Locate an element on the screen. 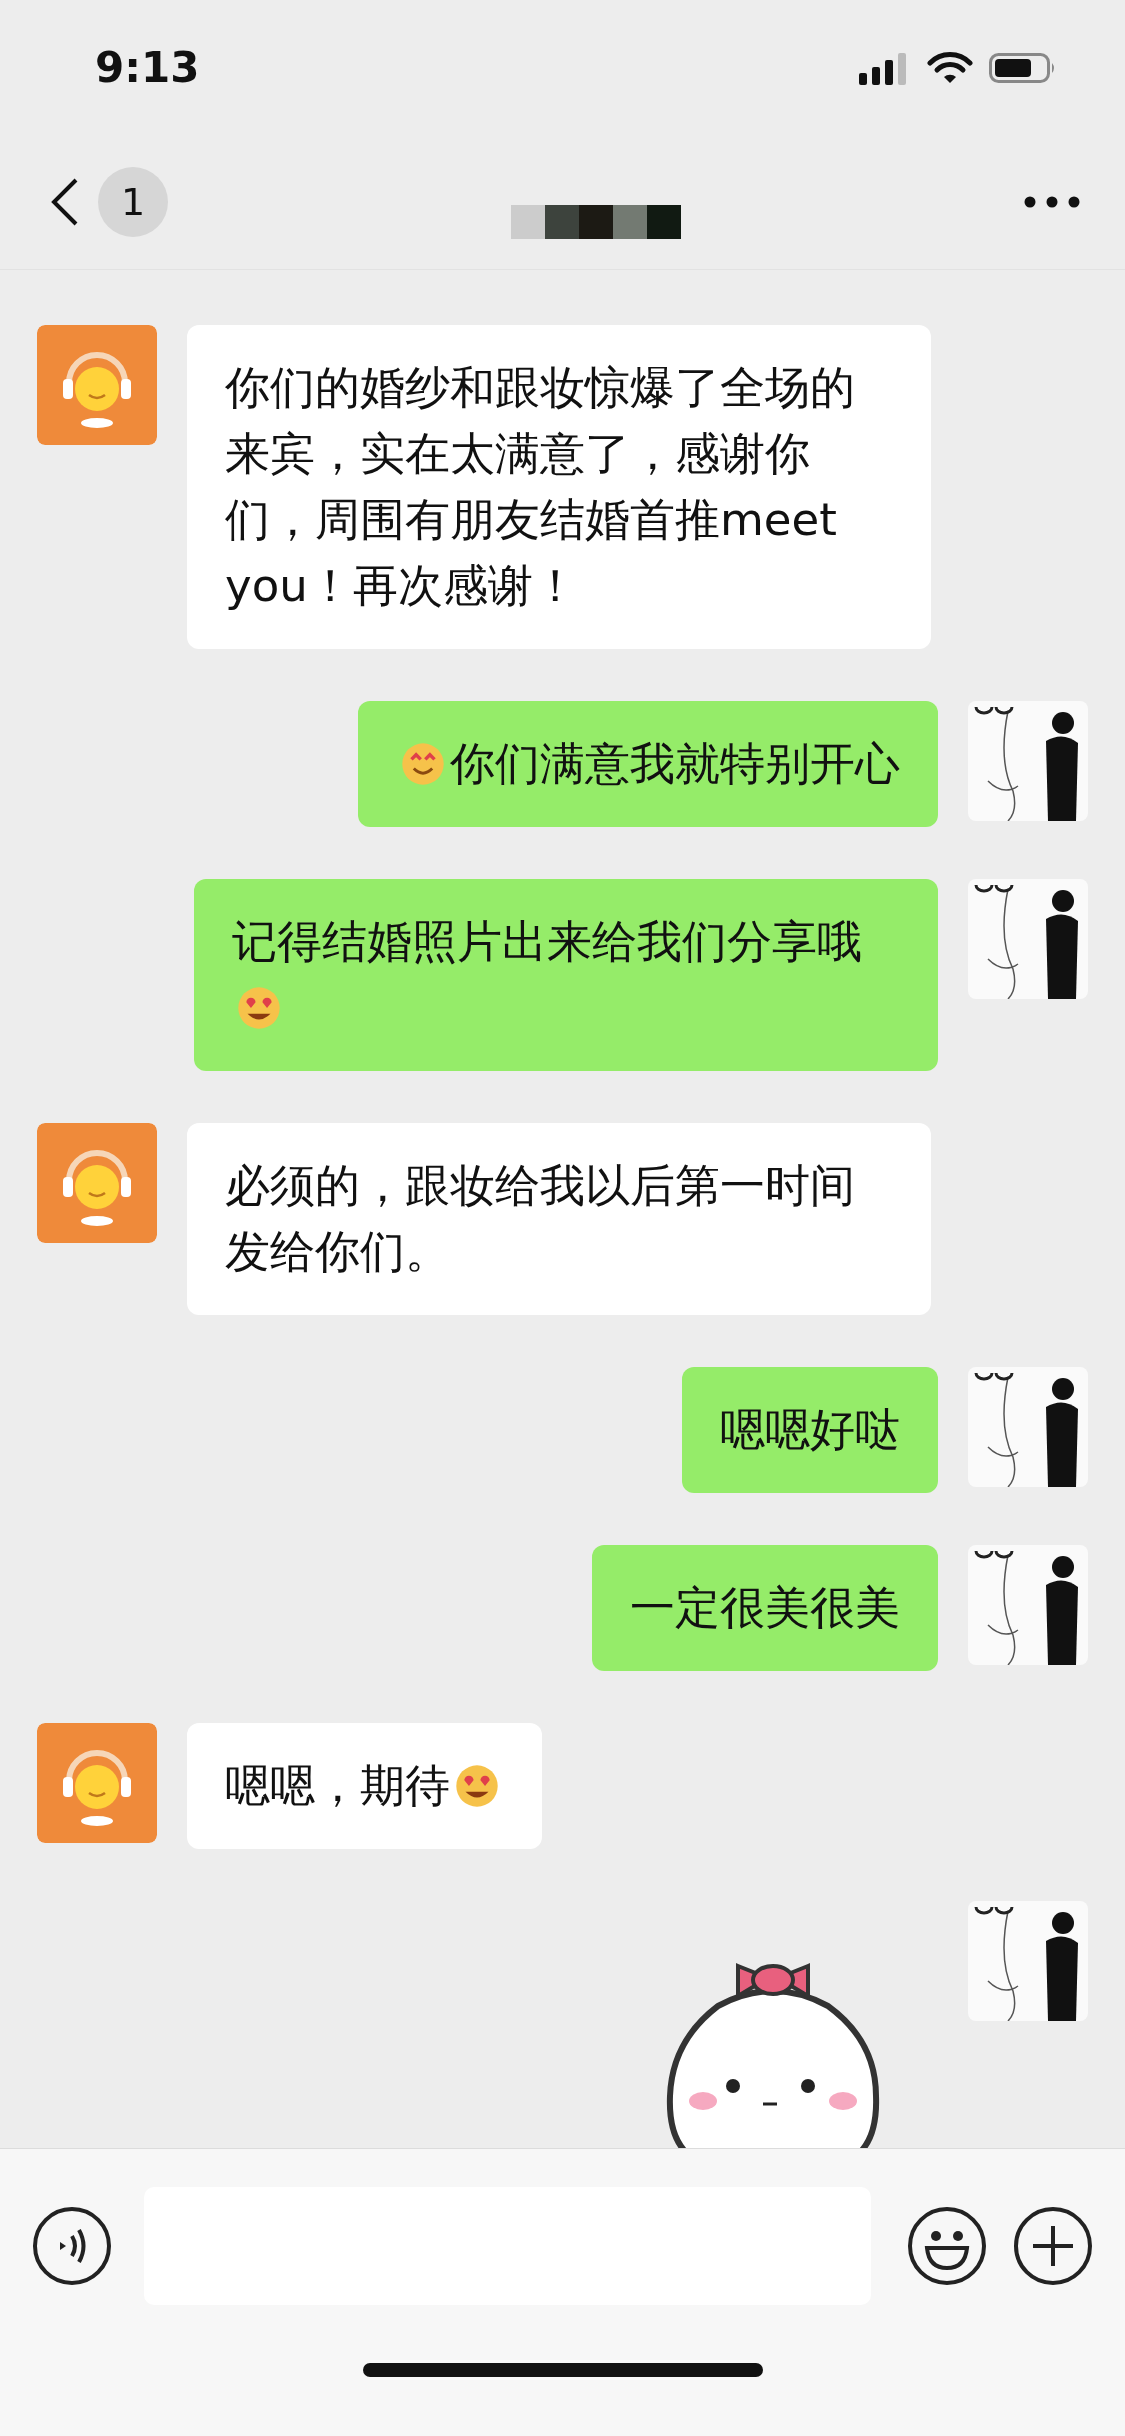  more-icon is located at coordinates (1052, 202).